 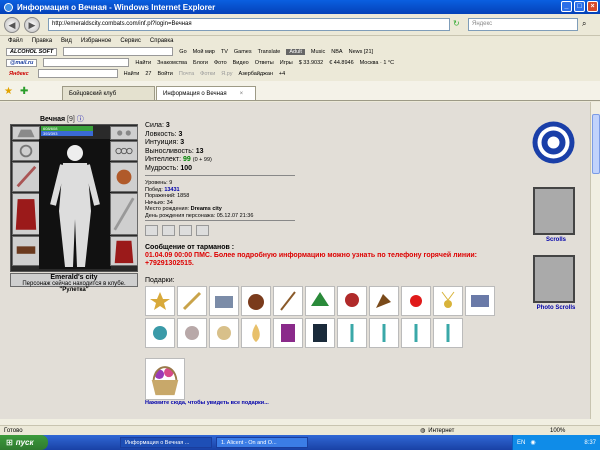 I want to click on toolbar1-item-news: News [21], so click(x=361, y=52).